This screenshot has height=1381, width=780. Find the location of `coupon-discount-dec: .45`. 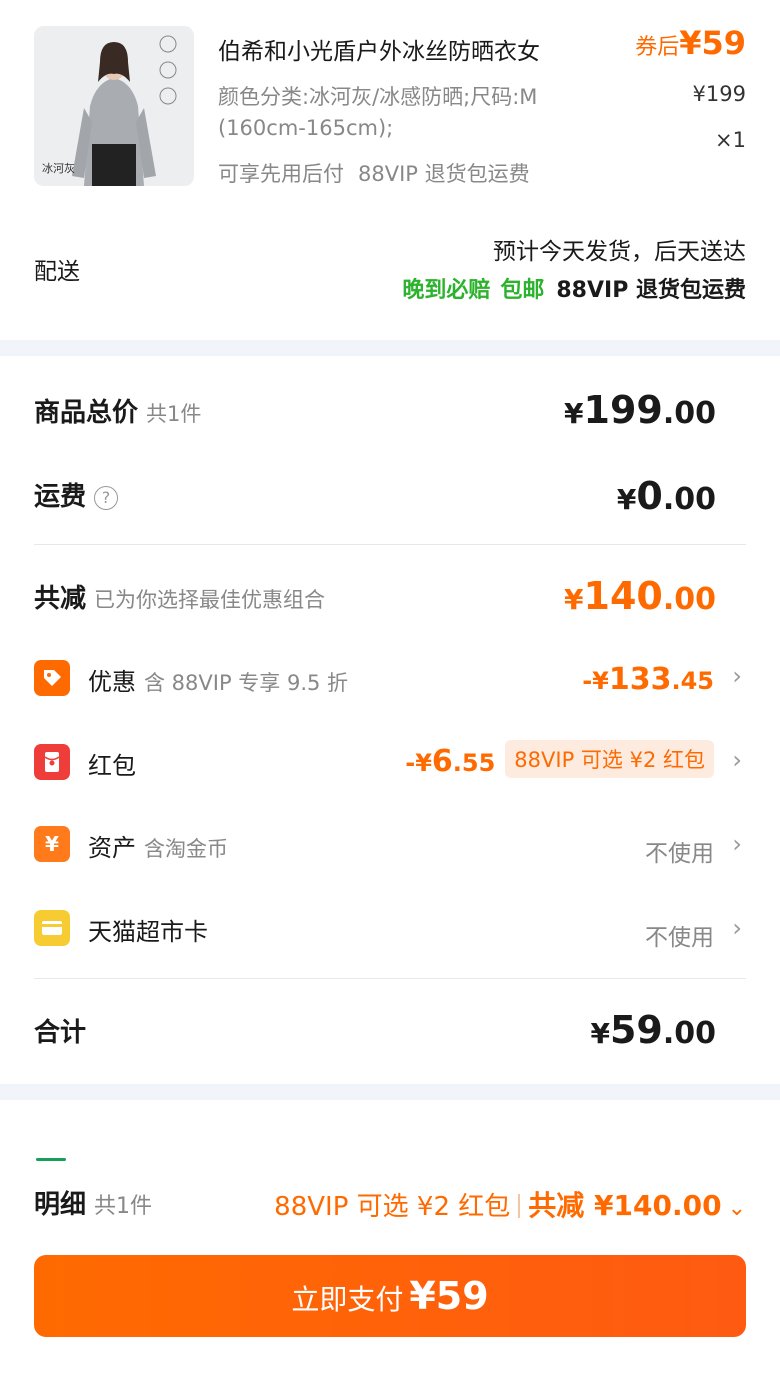

coupon-discount-dec: .45 is located at coordinates (692, 681).